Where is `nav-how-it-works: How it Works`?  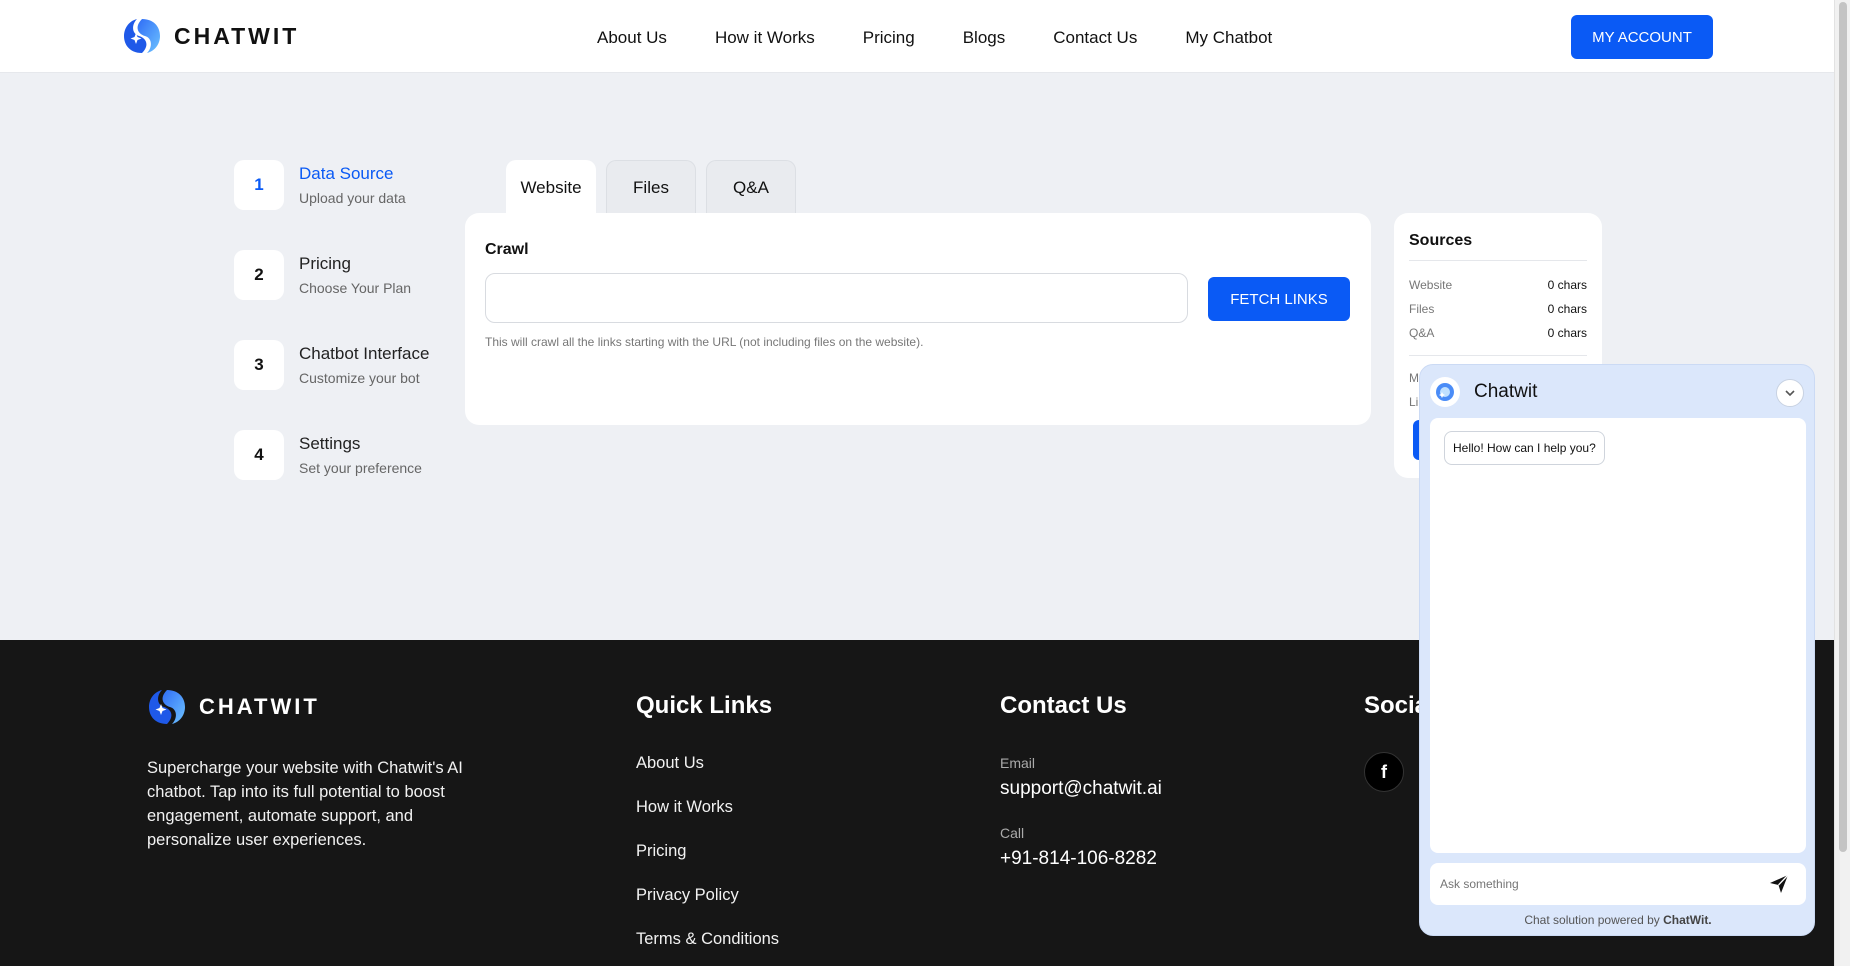 nav-how-it-works: How it Works is located at coordinates (765, 38).